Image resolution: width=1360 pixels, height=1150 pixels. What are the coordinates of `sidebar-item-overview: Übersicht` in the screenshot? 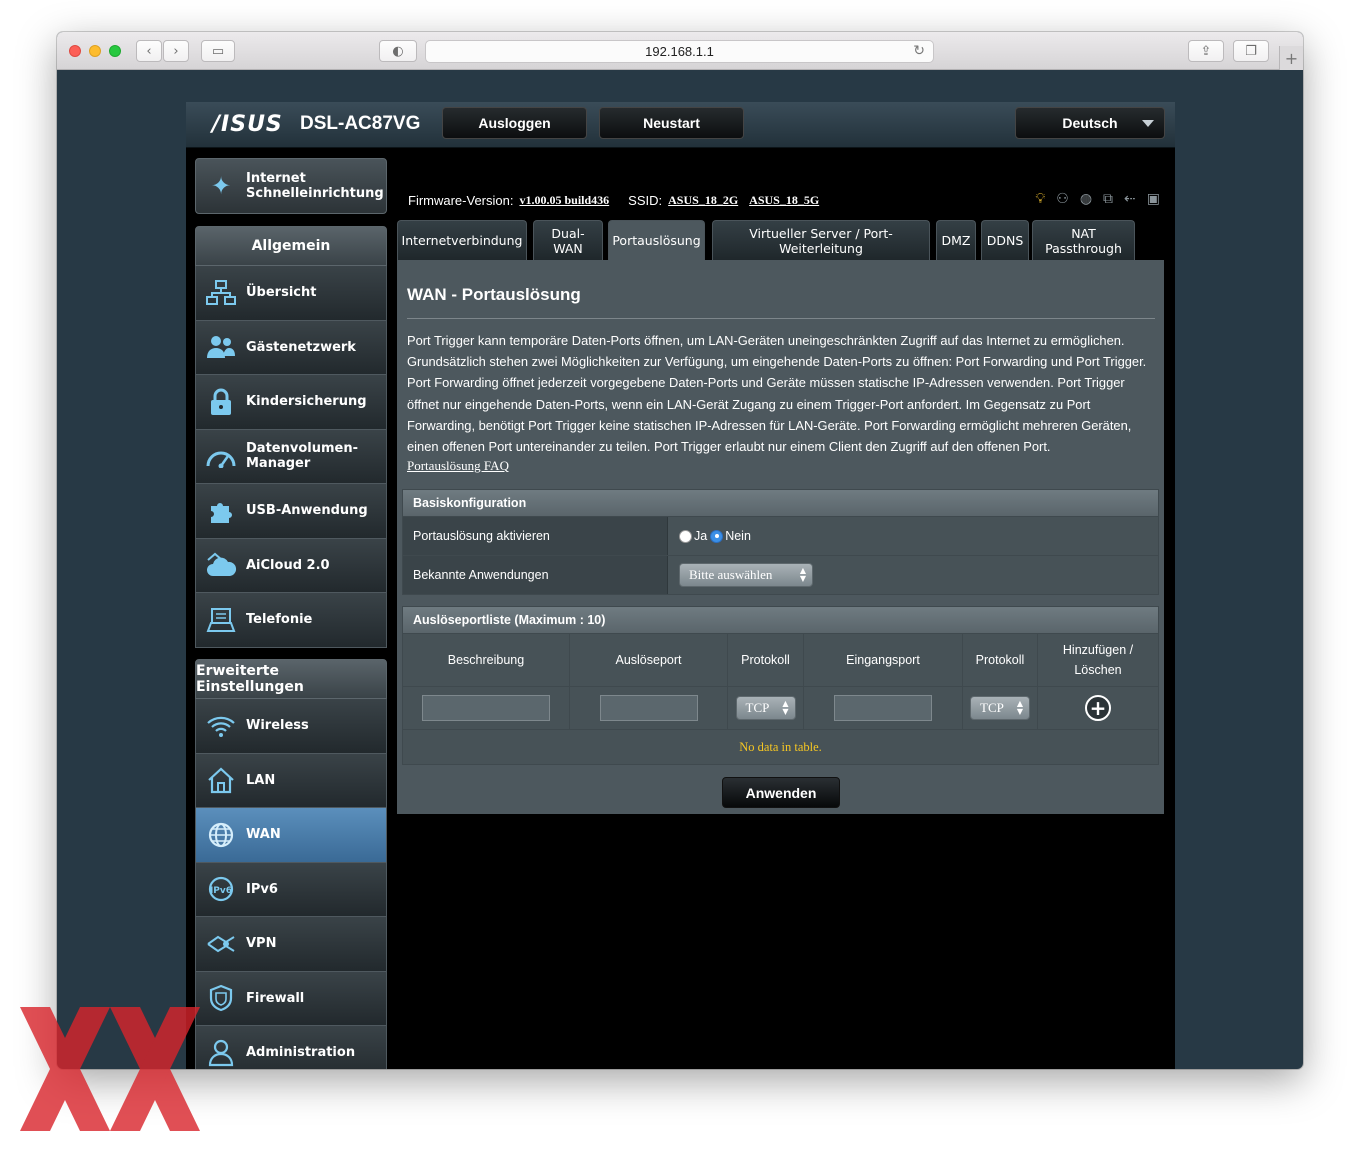 It's located at (291, 293).